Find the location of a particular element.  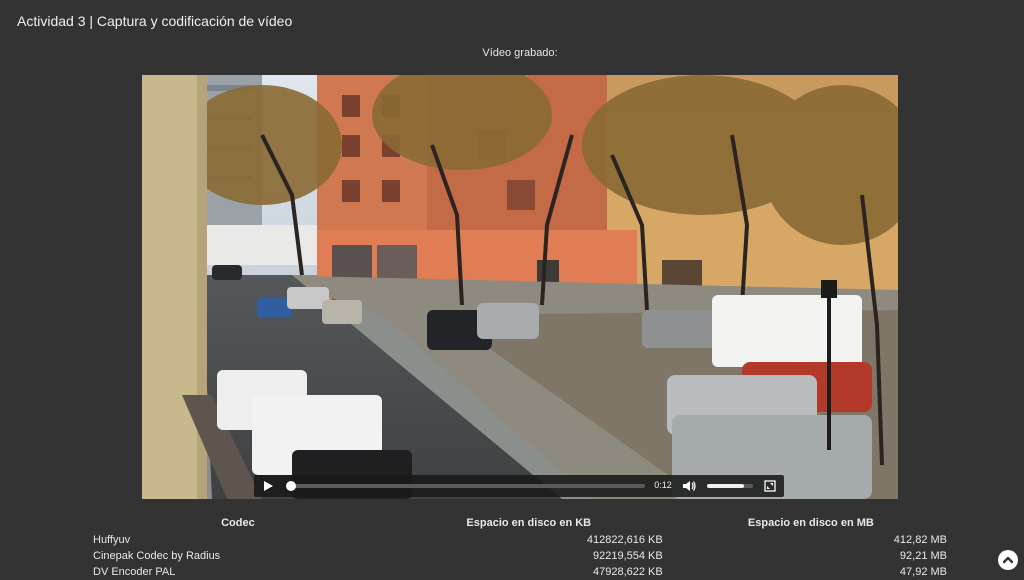

scroll-top-button is located at coordinates (1008, 560).